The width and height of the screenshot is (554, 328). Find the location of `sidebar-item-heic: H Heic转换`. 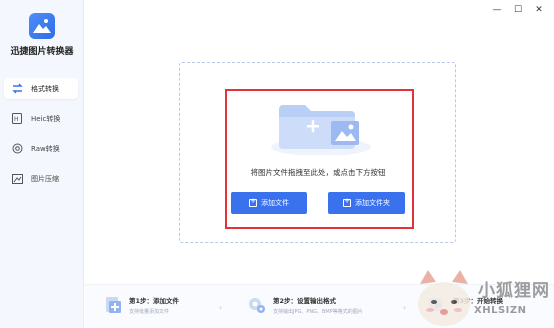

sidebar-item-heic: H Heic转换 is located at coordinates (41, 118).